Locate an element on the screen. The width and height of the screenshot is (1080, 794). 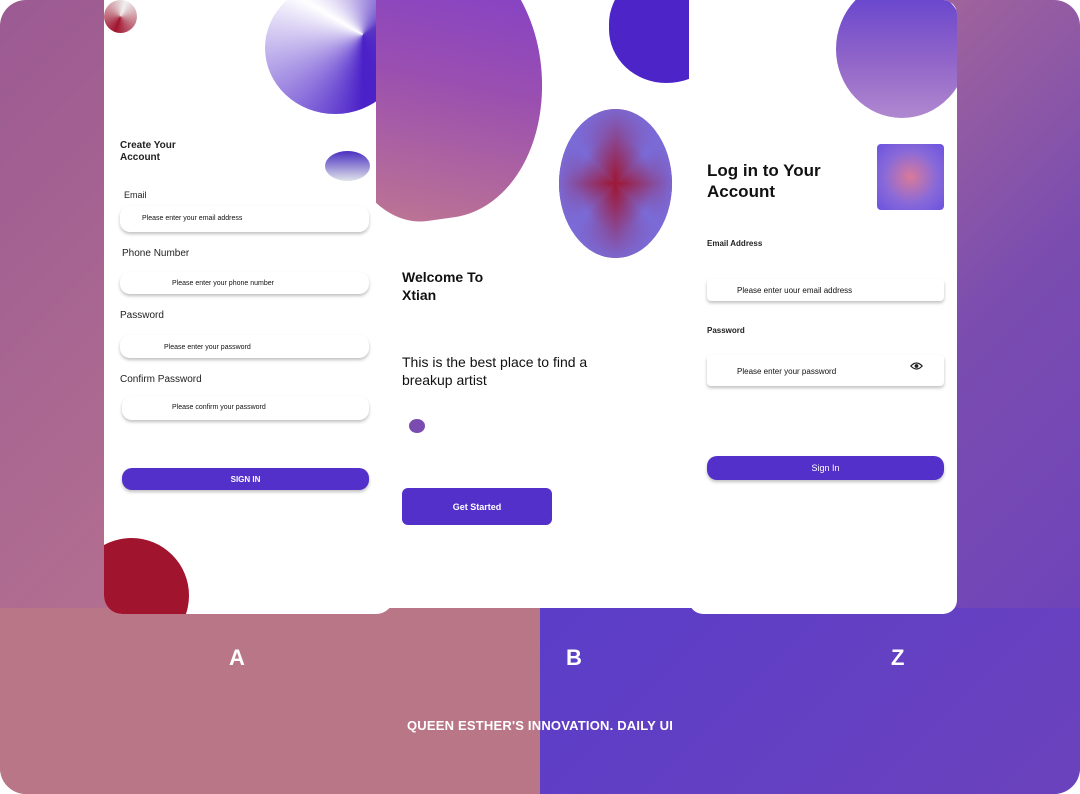
get-started-button: Get Started is located at coordinates (477, 506).